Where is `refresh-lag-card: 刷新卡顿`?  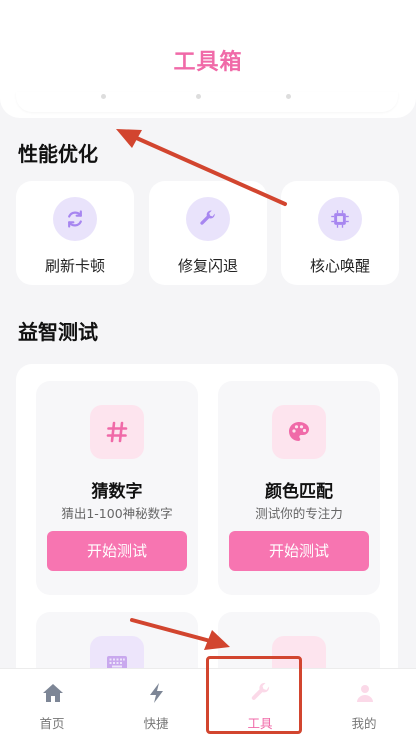 refresh-lag-card: 刷新卡顿 is located at coordinates (75, 233).